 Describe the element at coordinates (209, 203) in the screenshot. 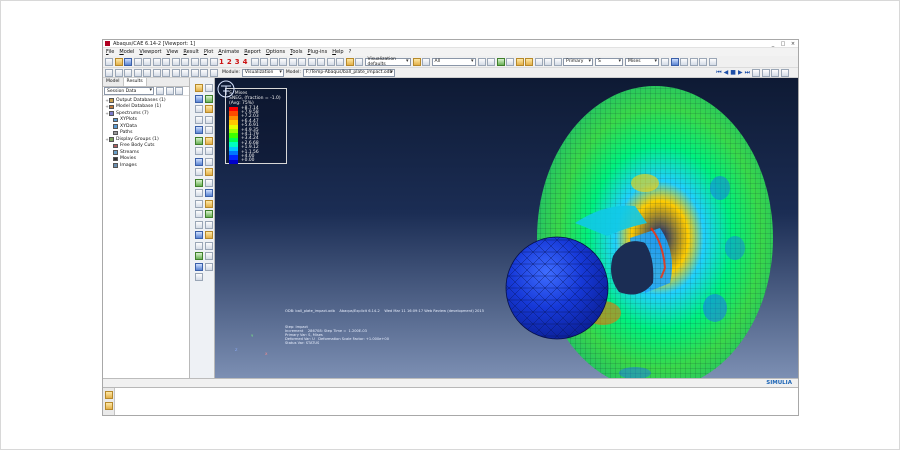

I see `report-field-icon` at that location.